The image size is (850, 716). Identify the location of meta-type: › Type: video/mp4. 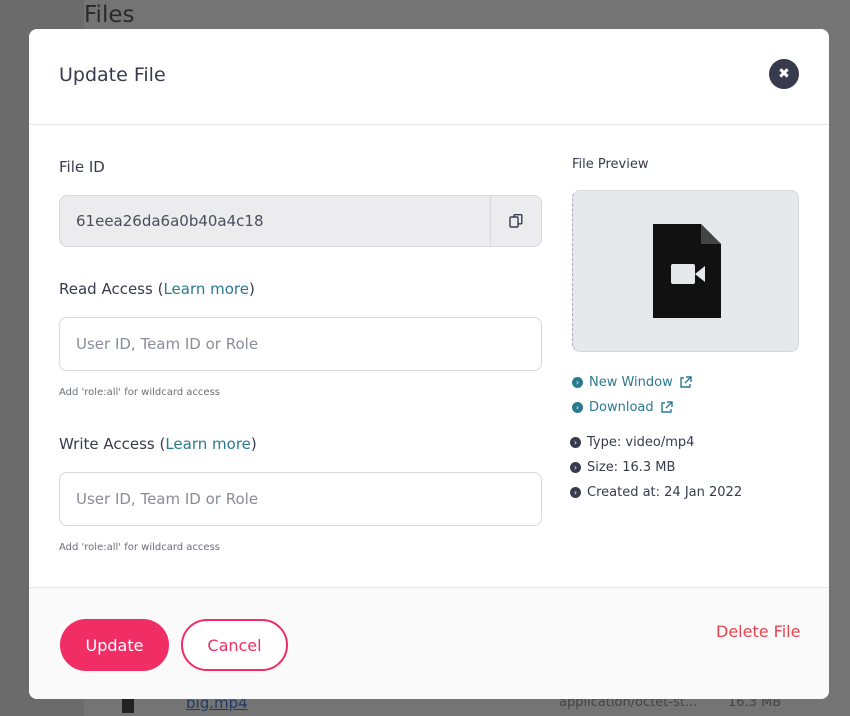
(632, 442).